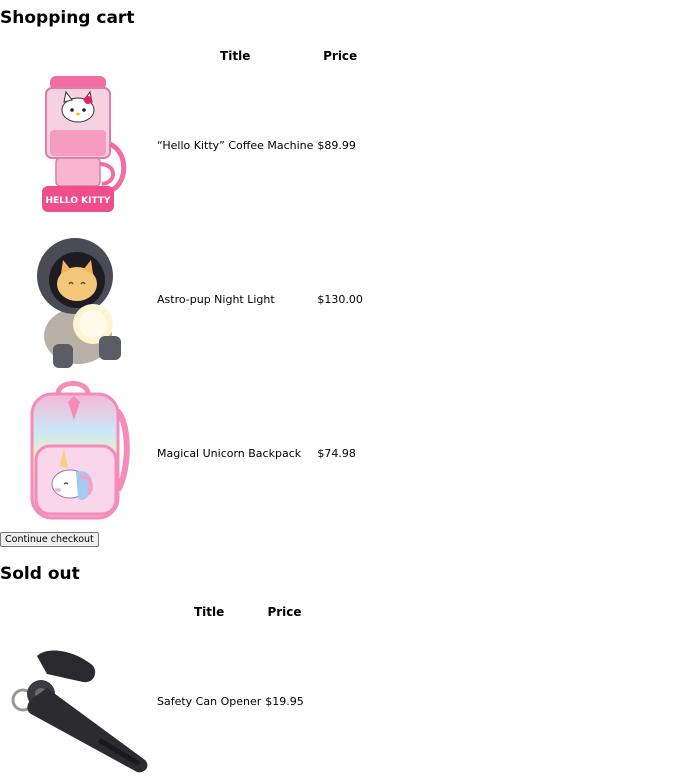 Image resolution: width=690 pixels, height=779 pixels. What do you see at coordinates (84, 144) in the screenshot?
I see `hello-kitty-coffee-machine-image: HELLO KITTY` at bounding box center [84, 144].